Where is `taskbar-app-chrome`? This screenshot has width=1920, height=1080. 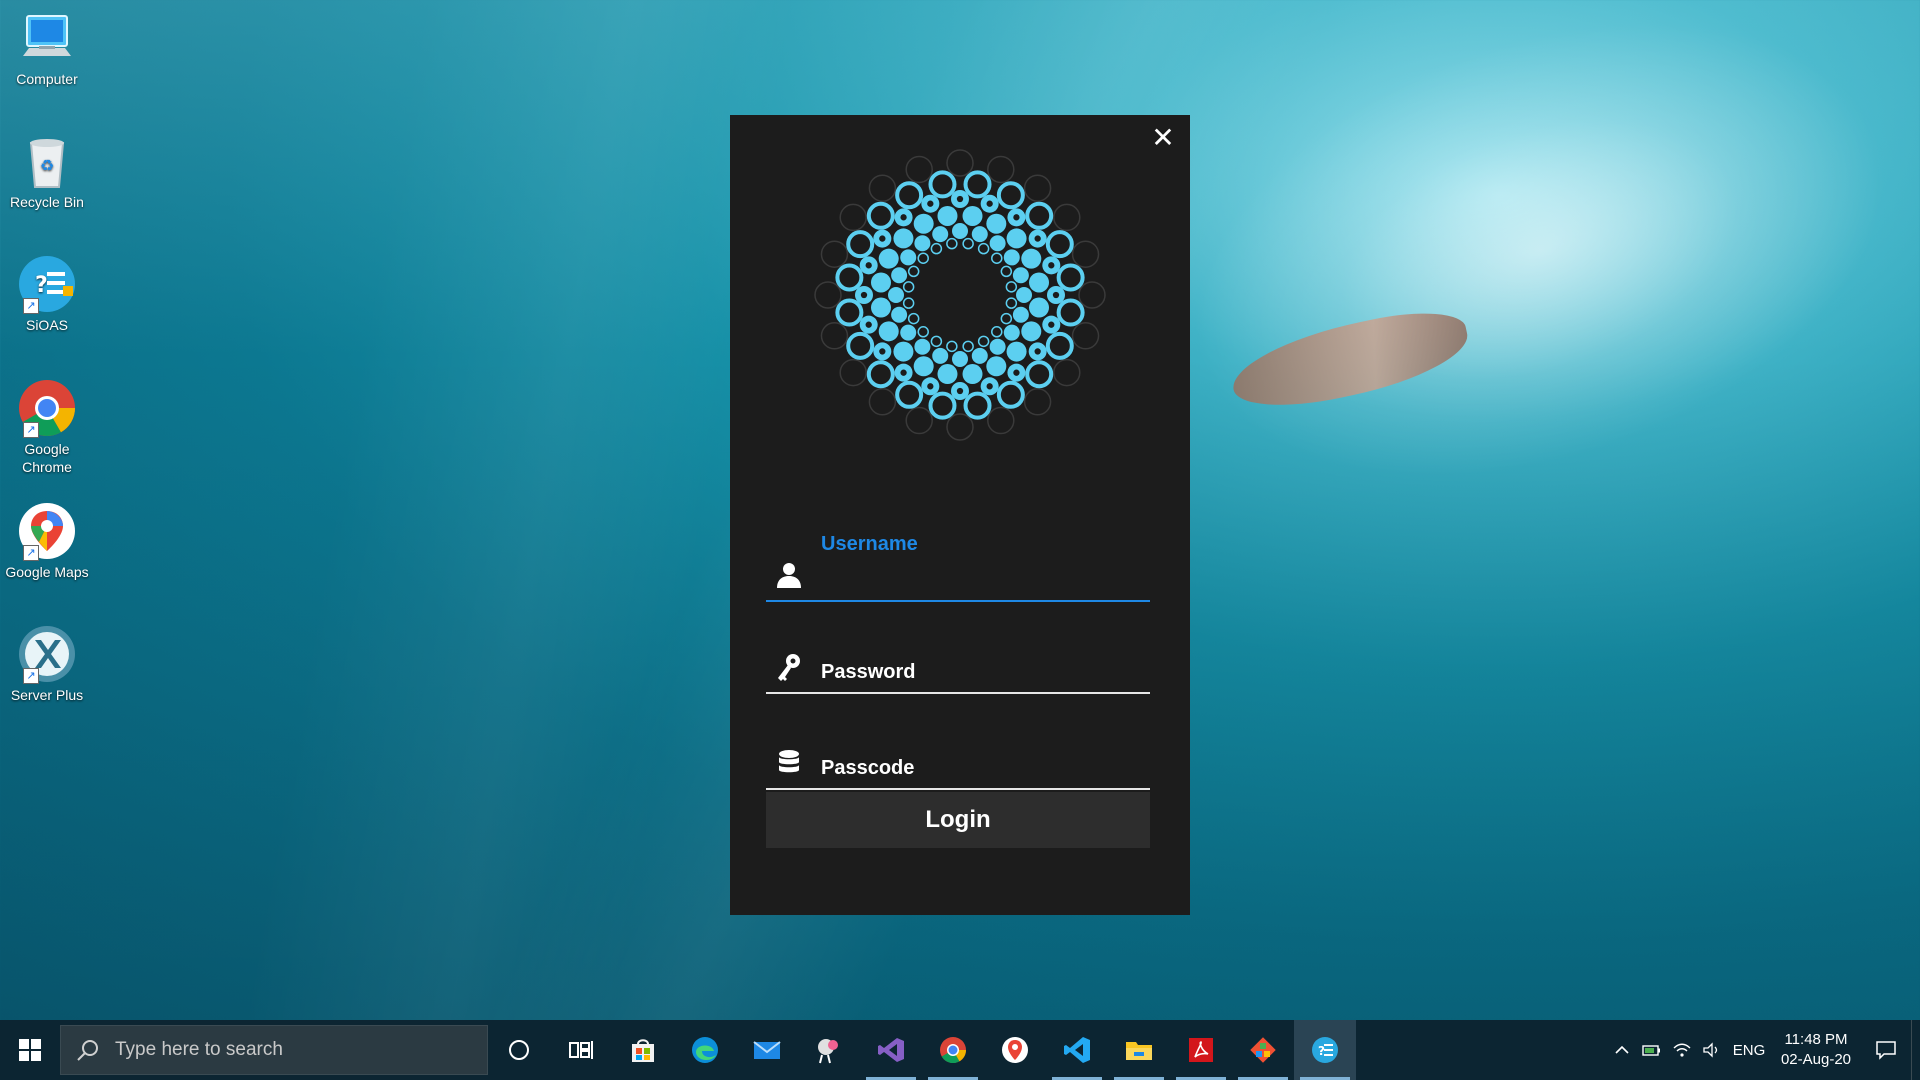 taskbar-app-chrome is located at coordinates (953, 1050).